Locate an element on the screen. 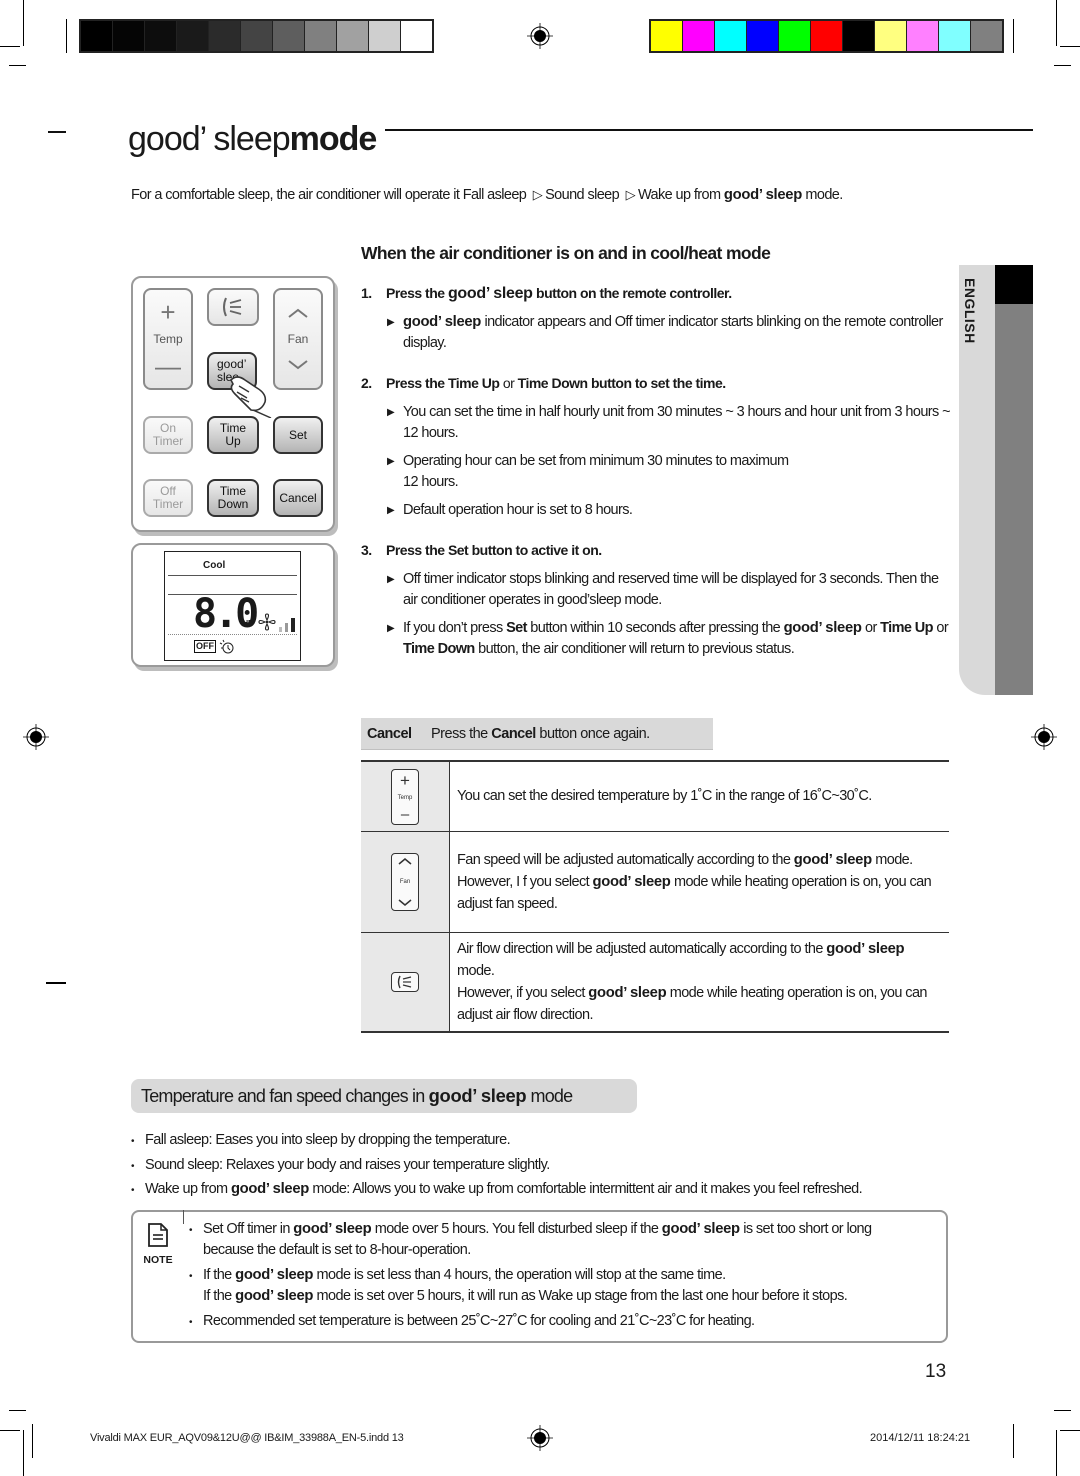 The image size is (1080, 1476). cancel-text: Cancel is located at coordinates (513, 733).